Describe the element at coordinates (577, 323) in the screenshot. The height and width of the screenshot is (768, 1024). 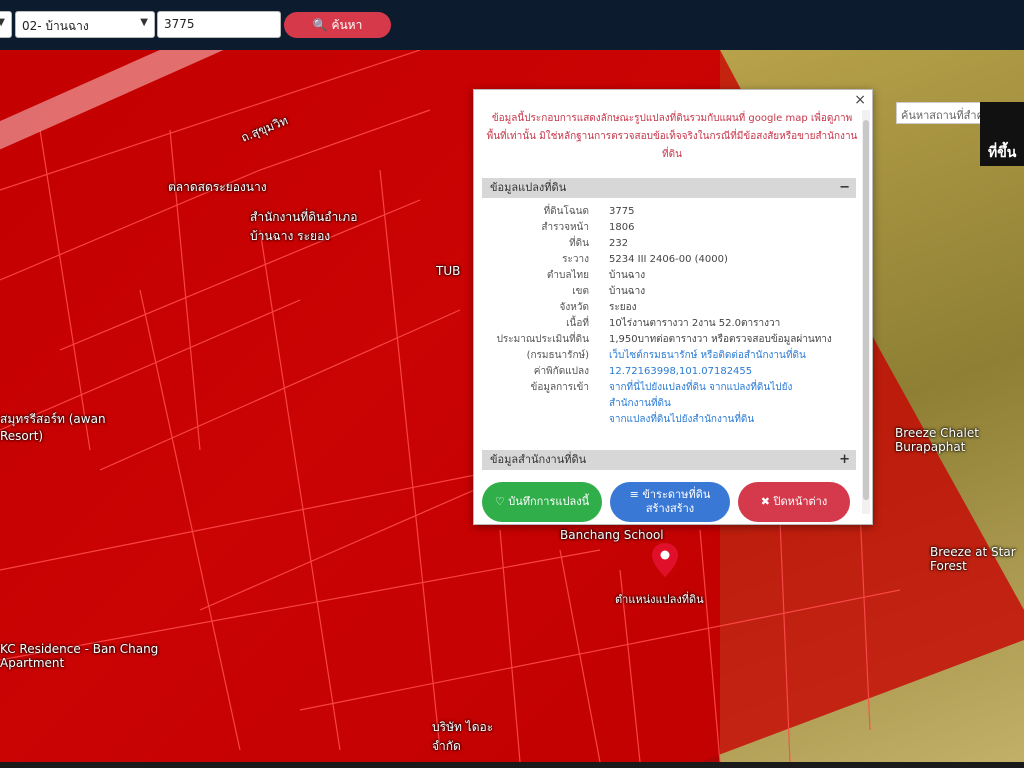
I see `field-label: เนื้อที่` at that location.